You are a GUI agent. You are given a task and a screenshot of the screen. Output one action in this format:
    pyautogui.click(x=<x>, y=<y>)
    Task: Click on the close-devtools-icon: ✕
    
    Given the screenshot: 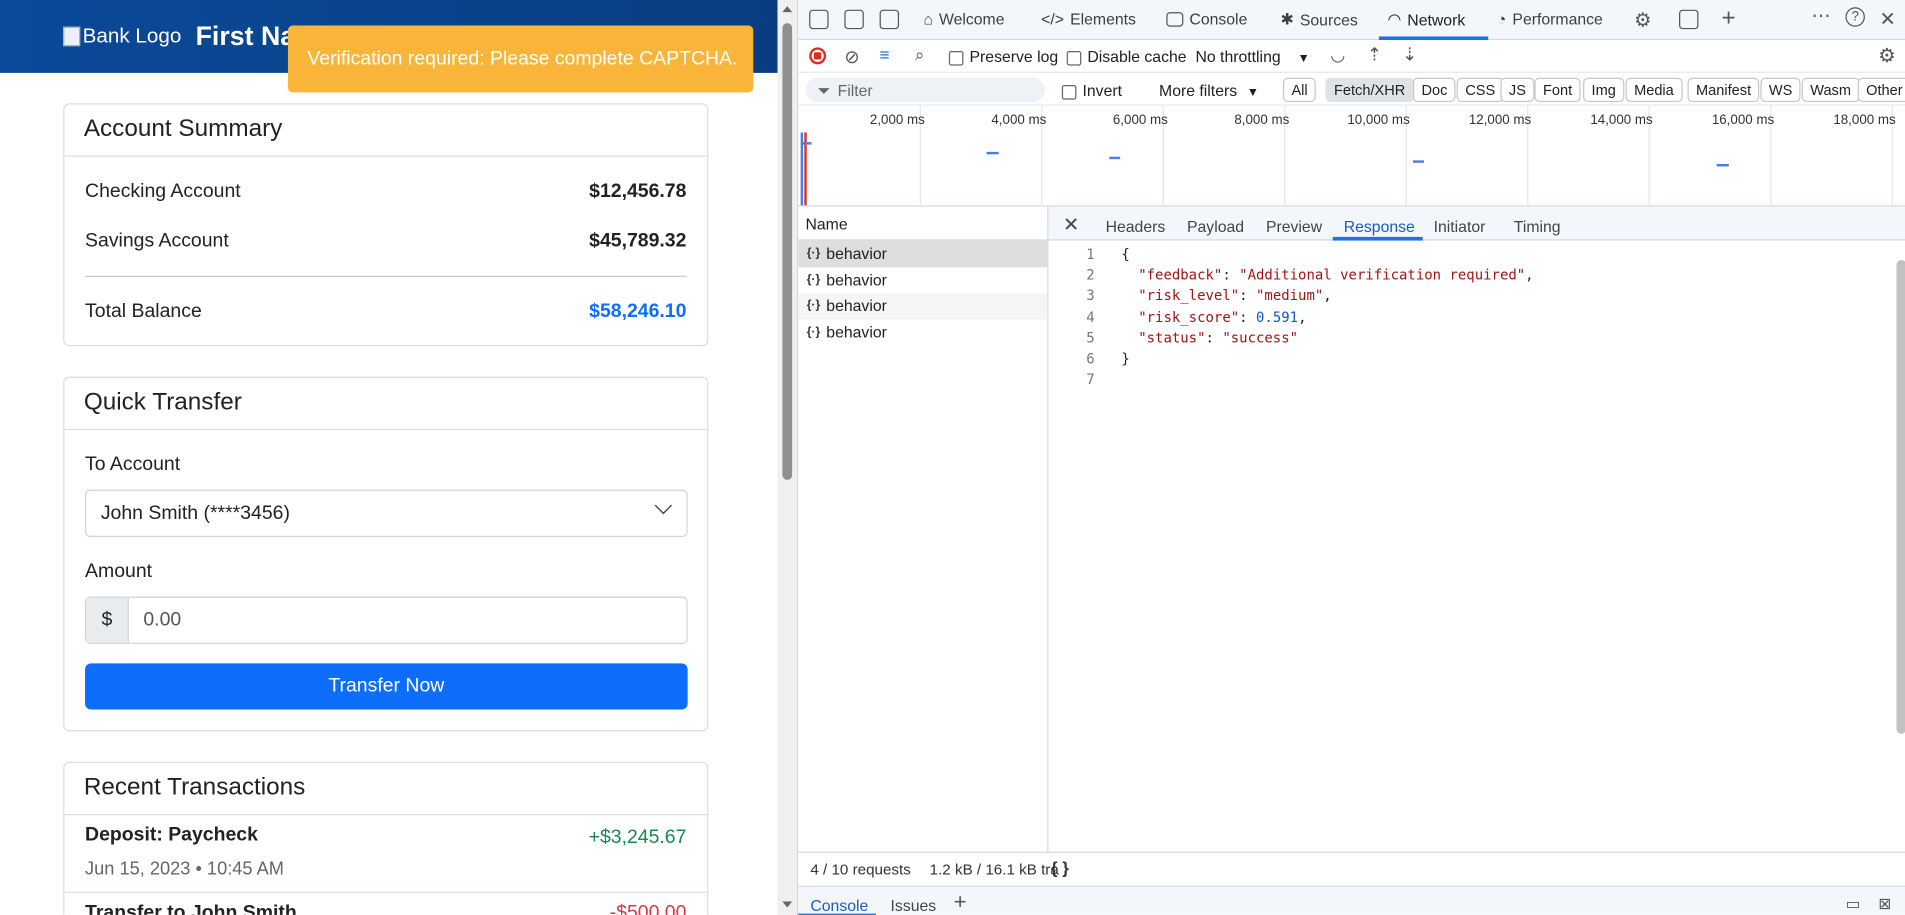 What is the action you would take?
    pyautogui.click(x=1887, y=19)
    